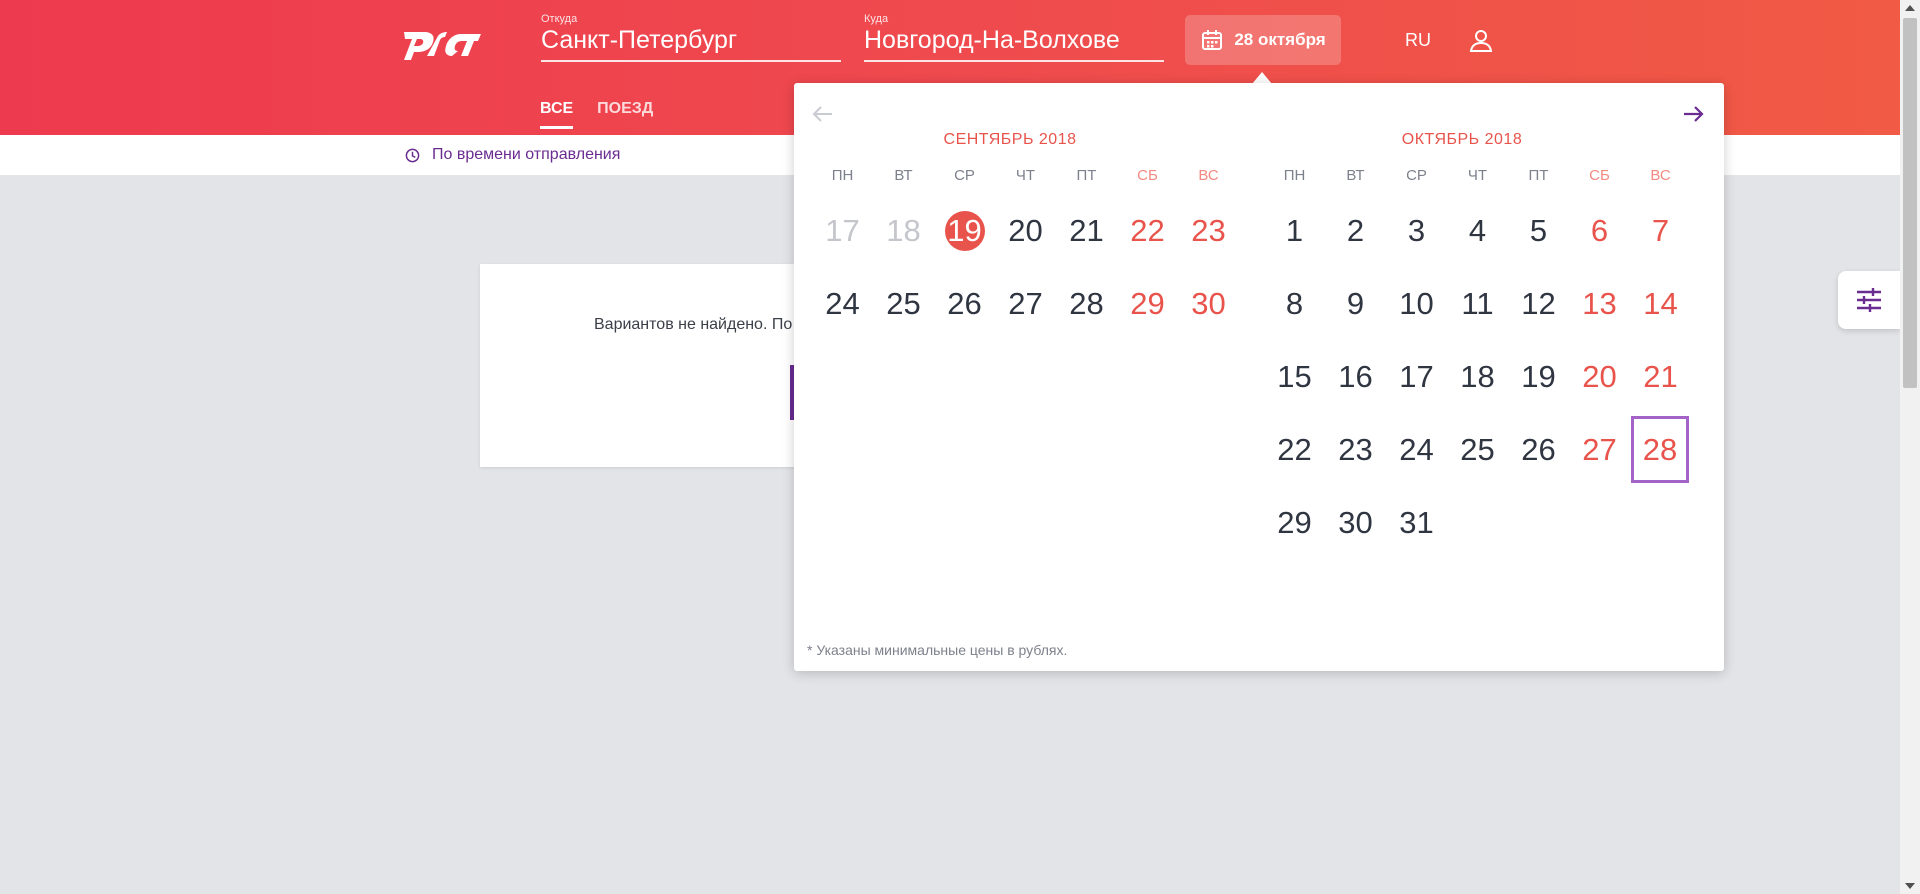 This screenshot has height=894, width=1920. Describe the element at coordinates (412, 155) in the screenshot. I see `clock-icon` at that location.